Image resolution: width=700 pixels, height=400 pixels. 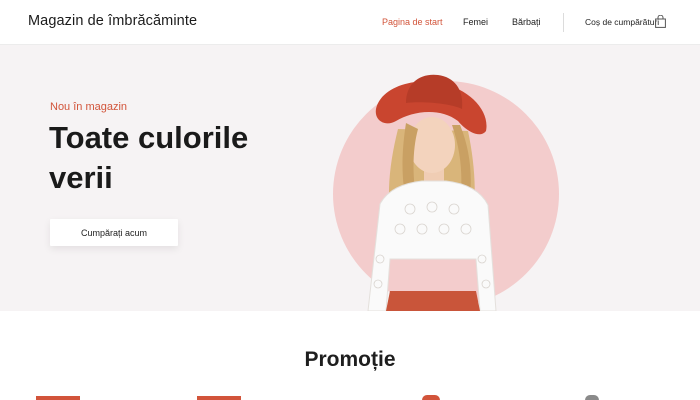 I want to click on hero-eyebrow: Nou în magazin, so click(x=89, y=107).